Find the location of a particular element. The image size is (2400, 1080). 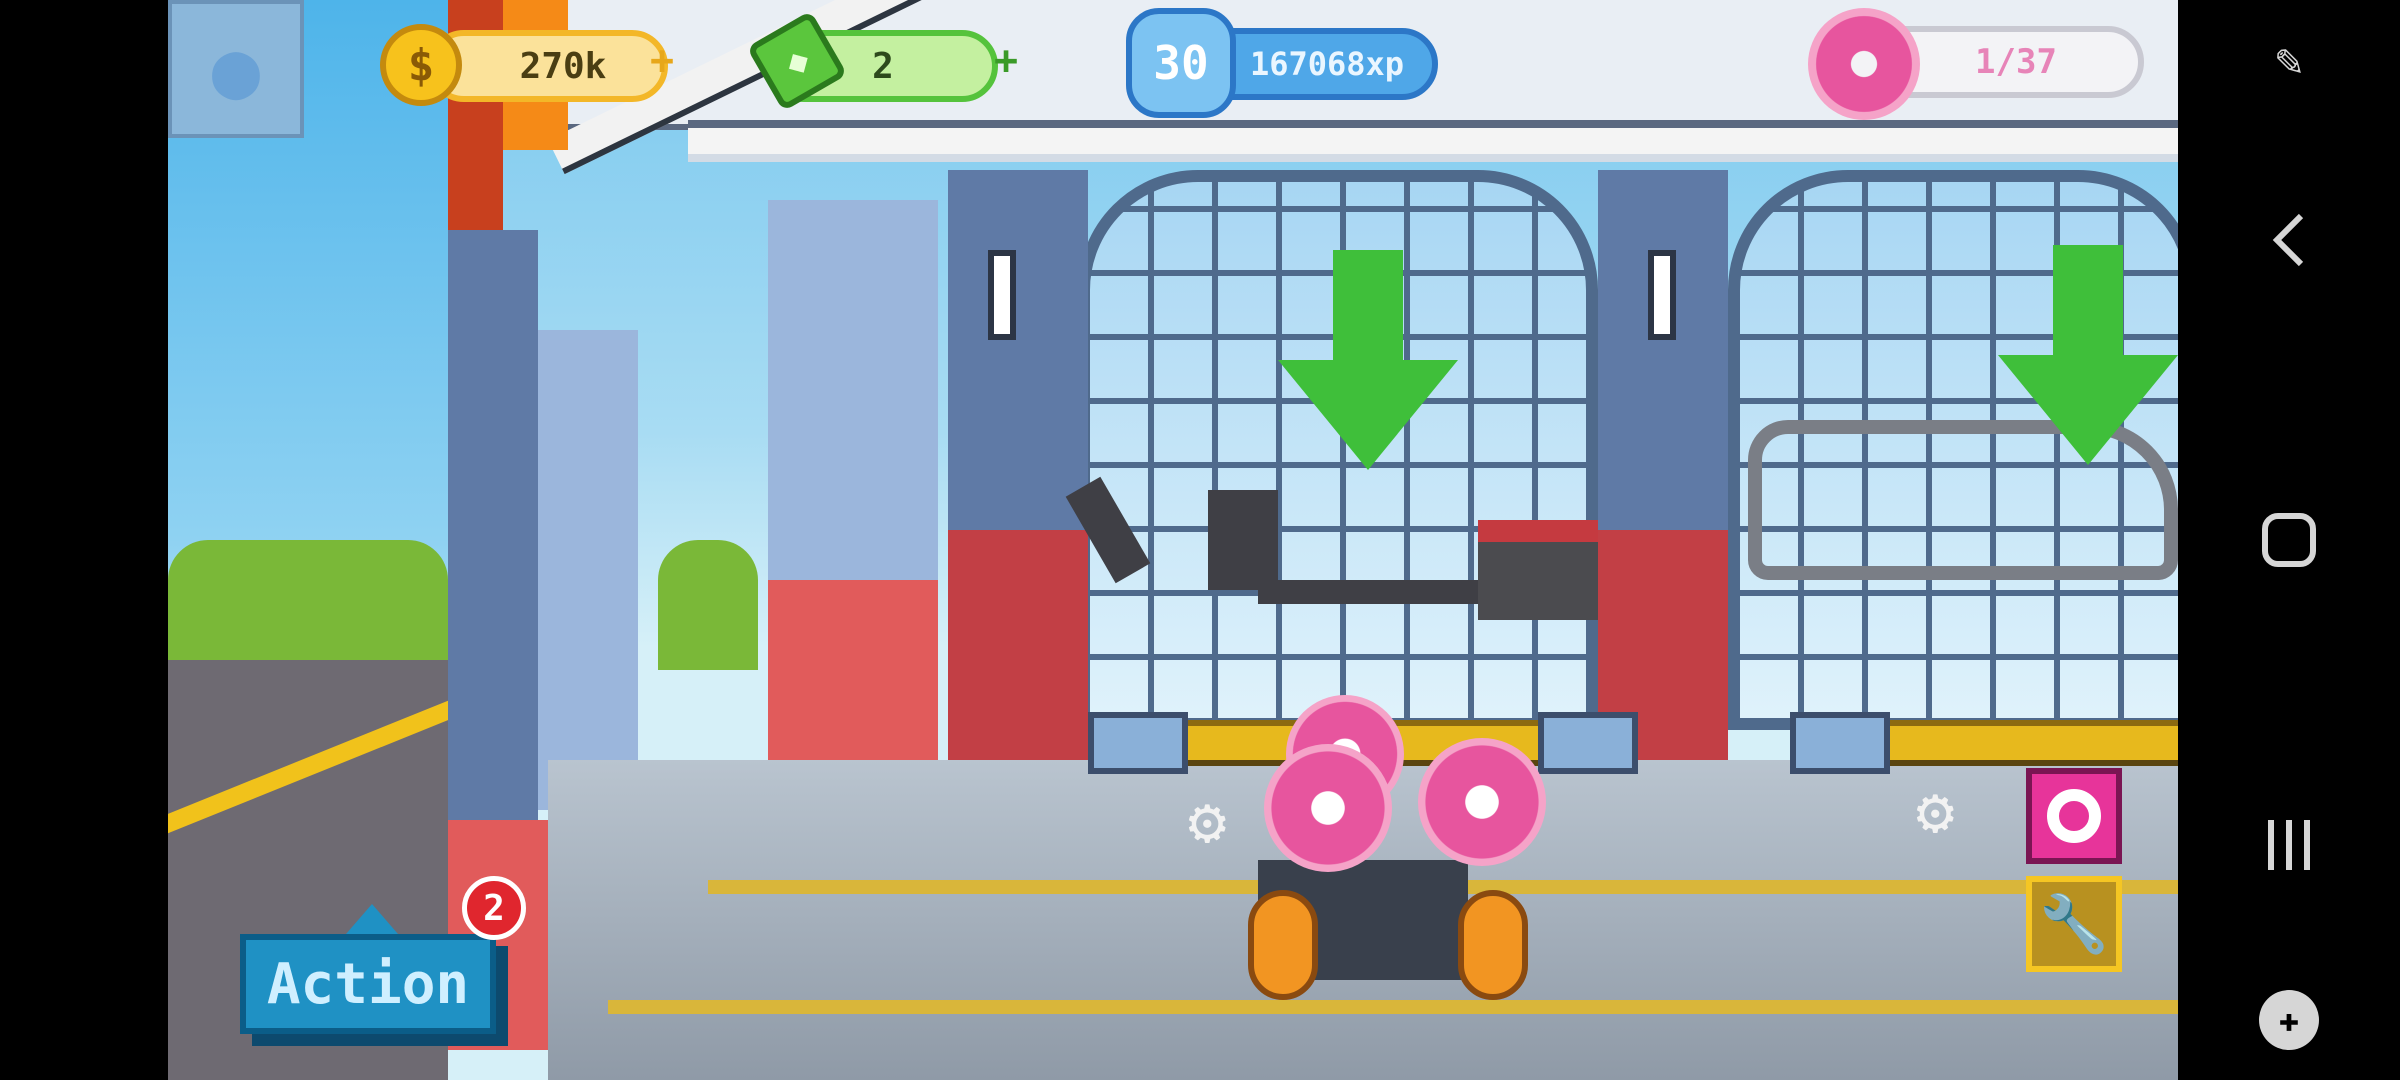

car-part is located at coordinates (1243, 540).